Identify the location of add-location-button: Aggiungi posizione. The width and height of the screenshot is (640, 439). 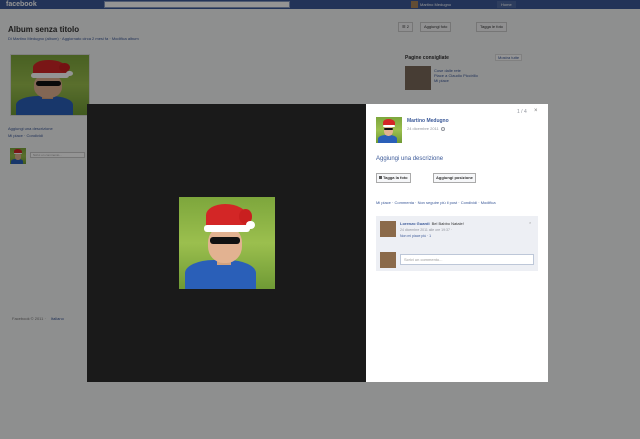
(454, 178).